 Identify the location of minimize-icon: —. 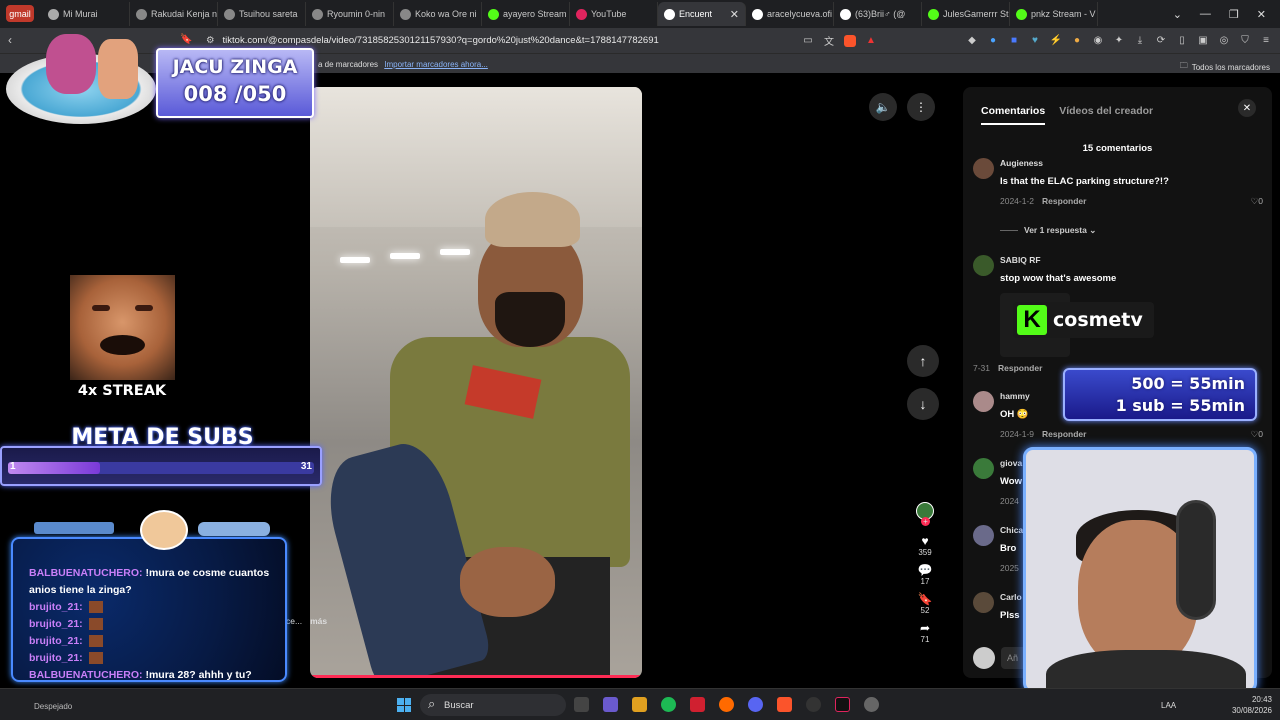
(1205, 14).